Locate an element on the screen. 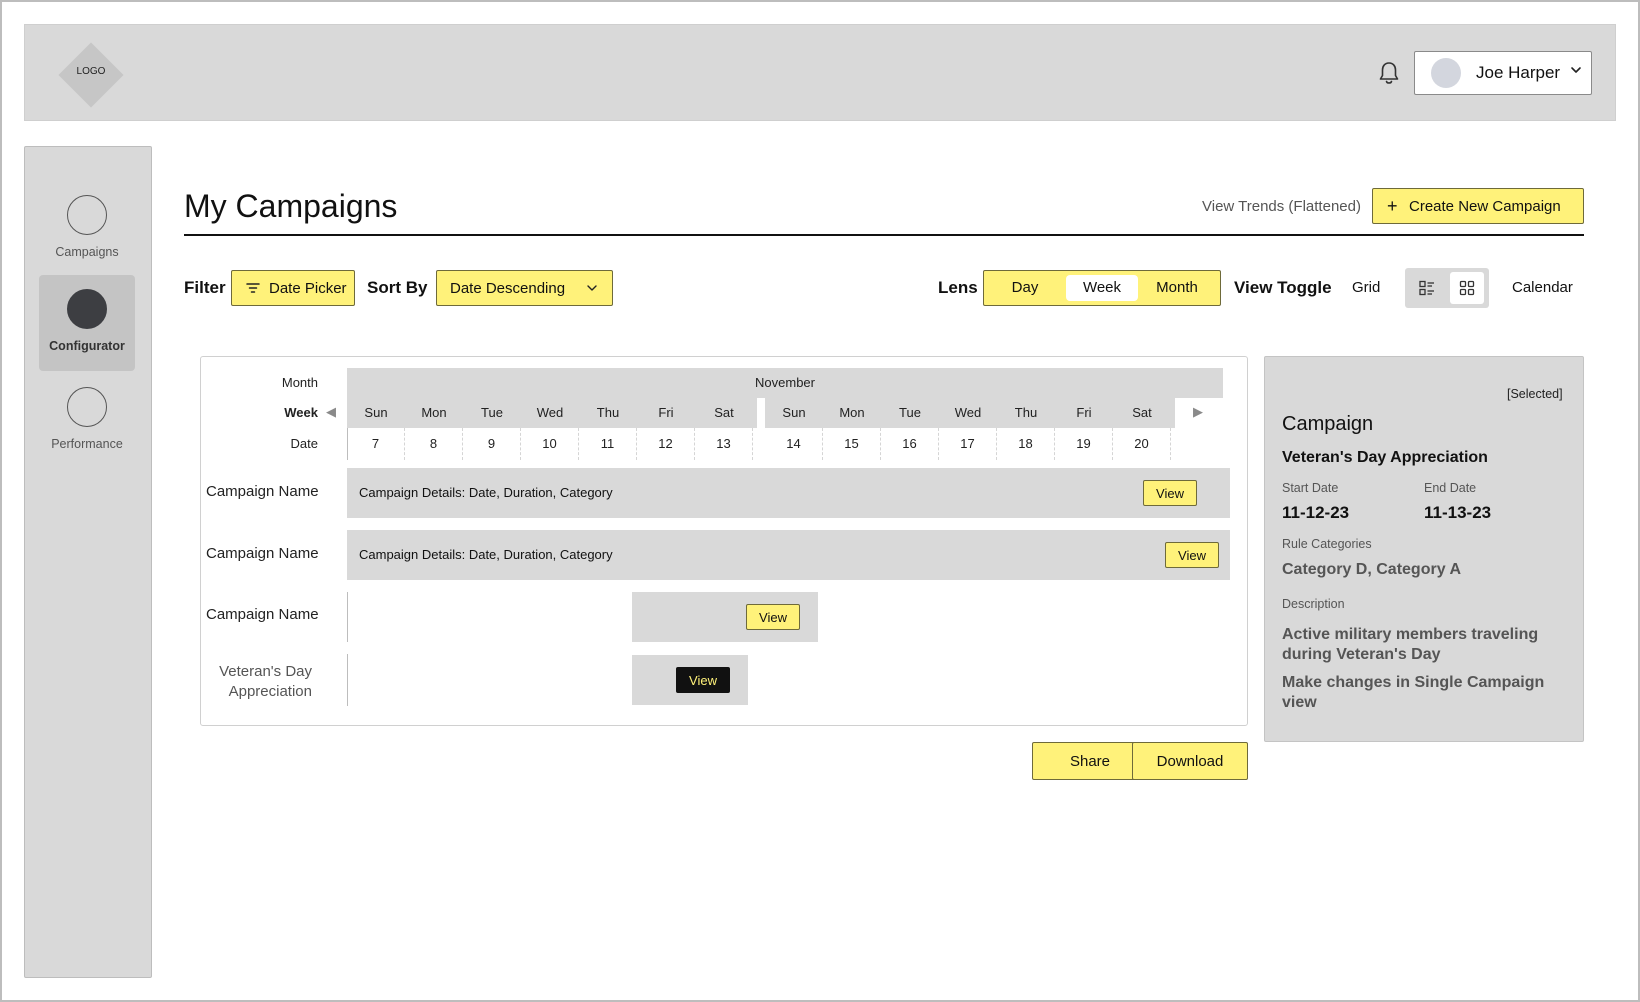  view-trends-link: View Trends (Flattened) is located at coordinates (1281, 206).